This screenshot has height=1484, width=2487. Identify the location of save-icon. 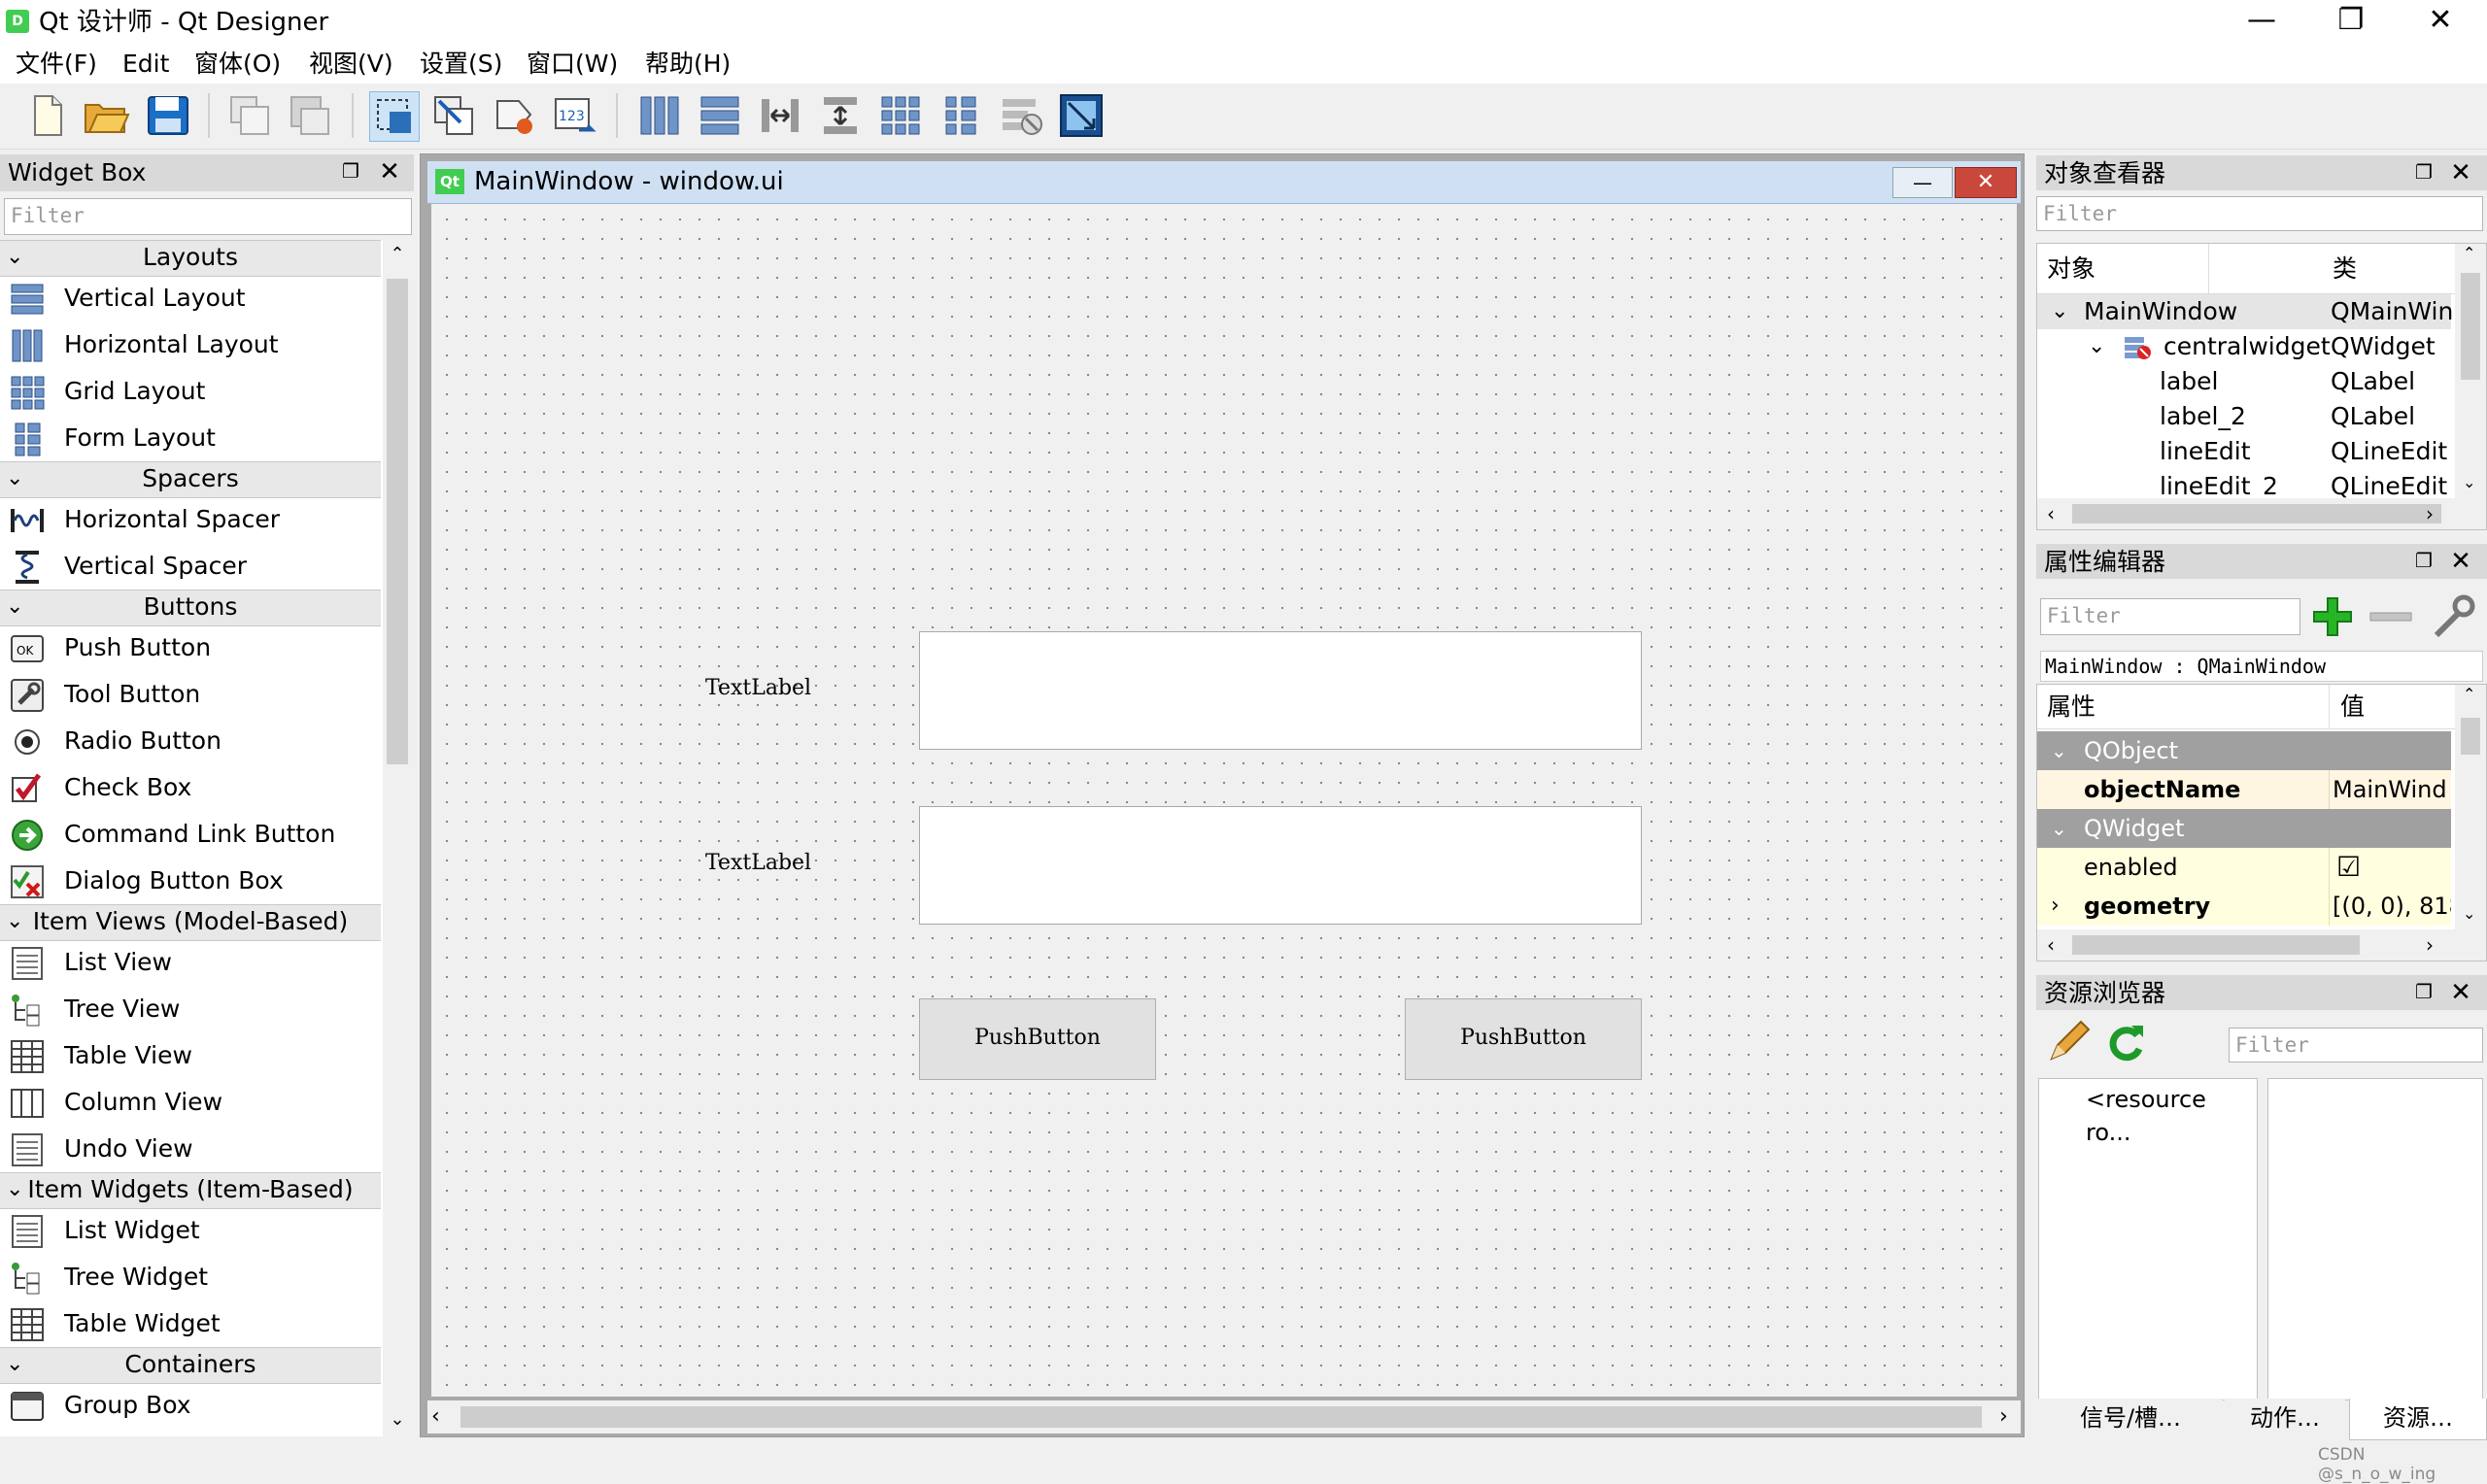
(168, 116).